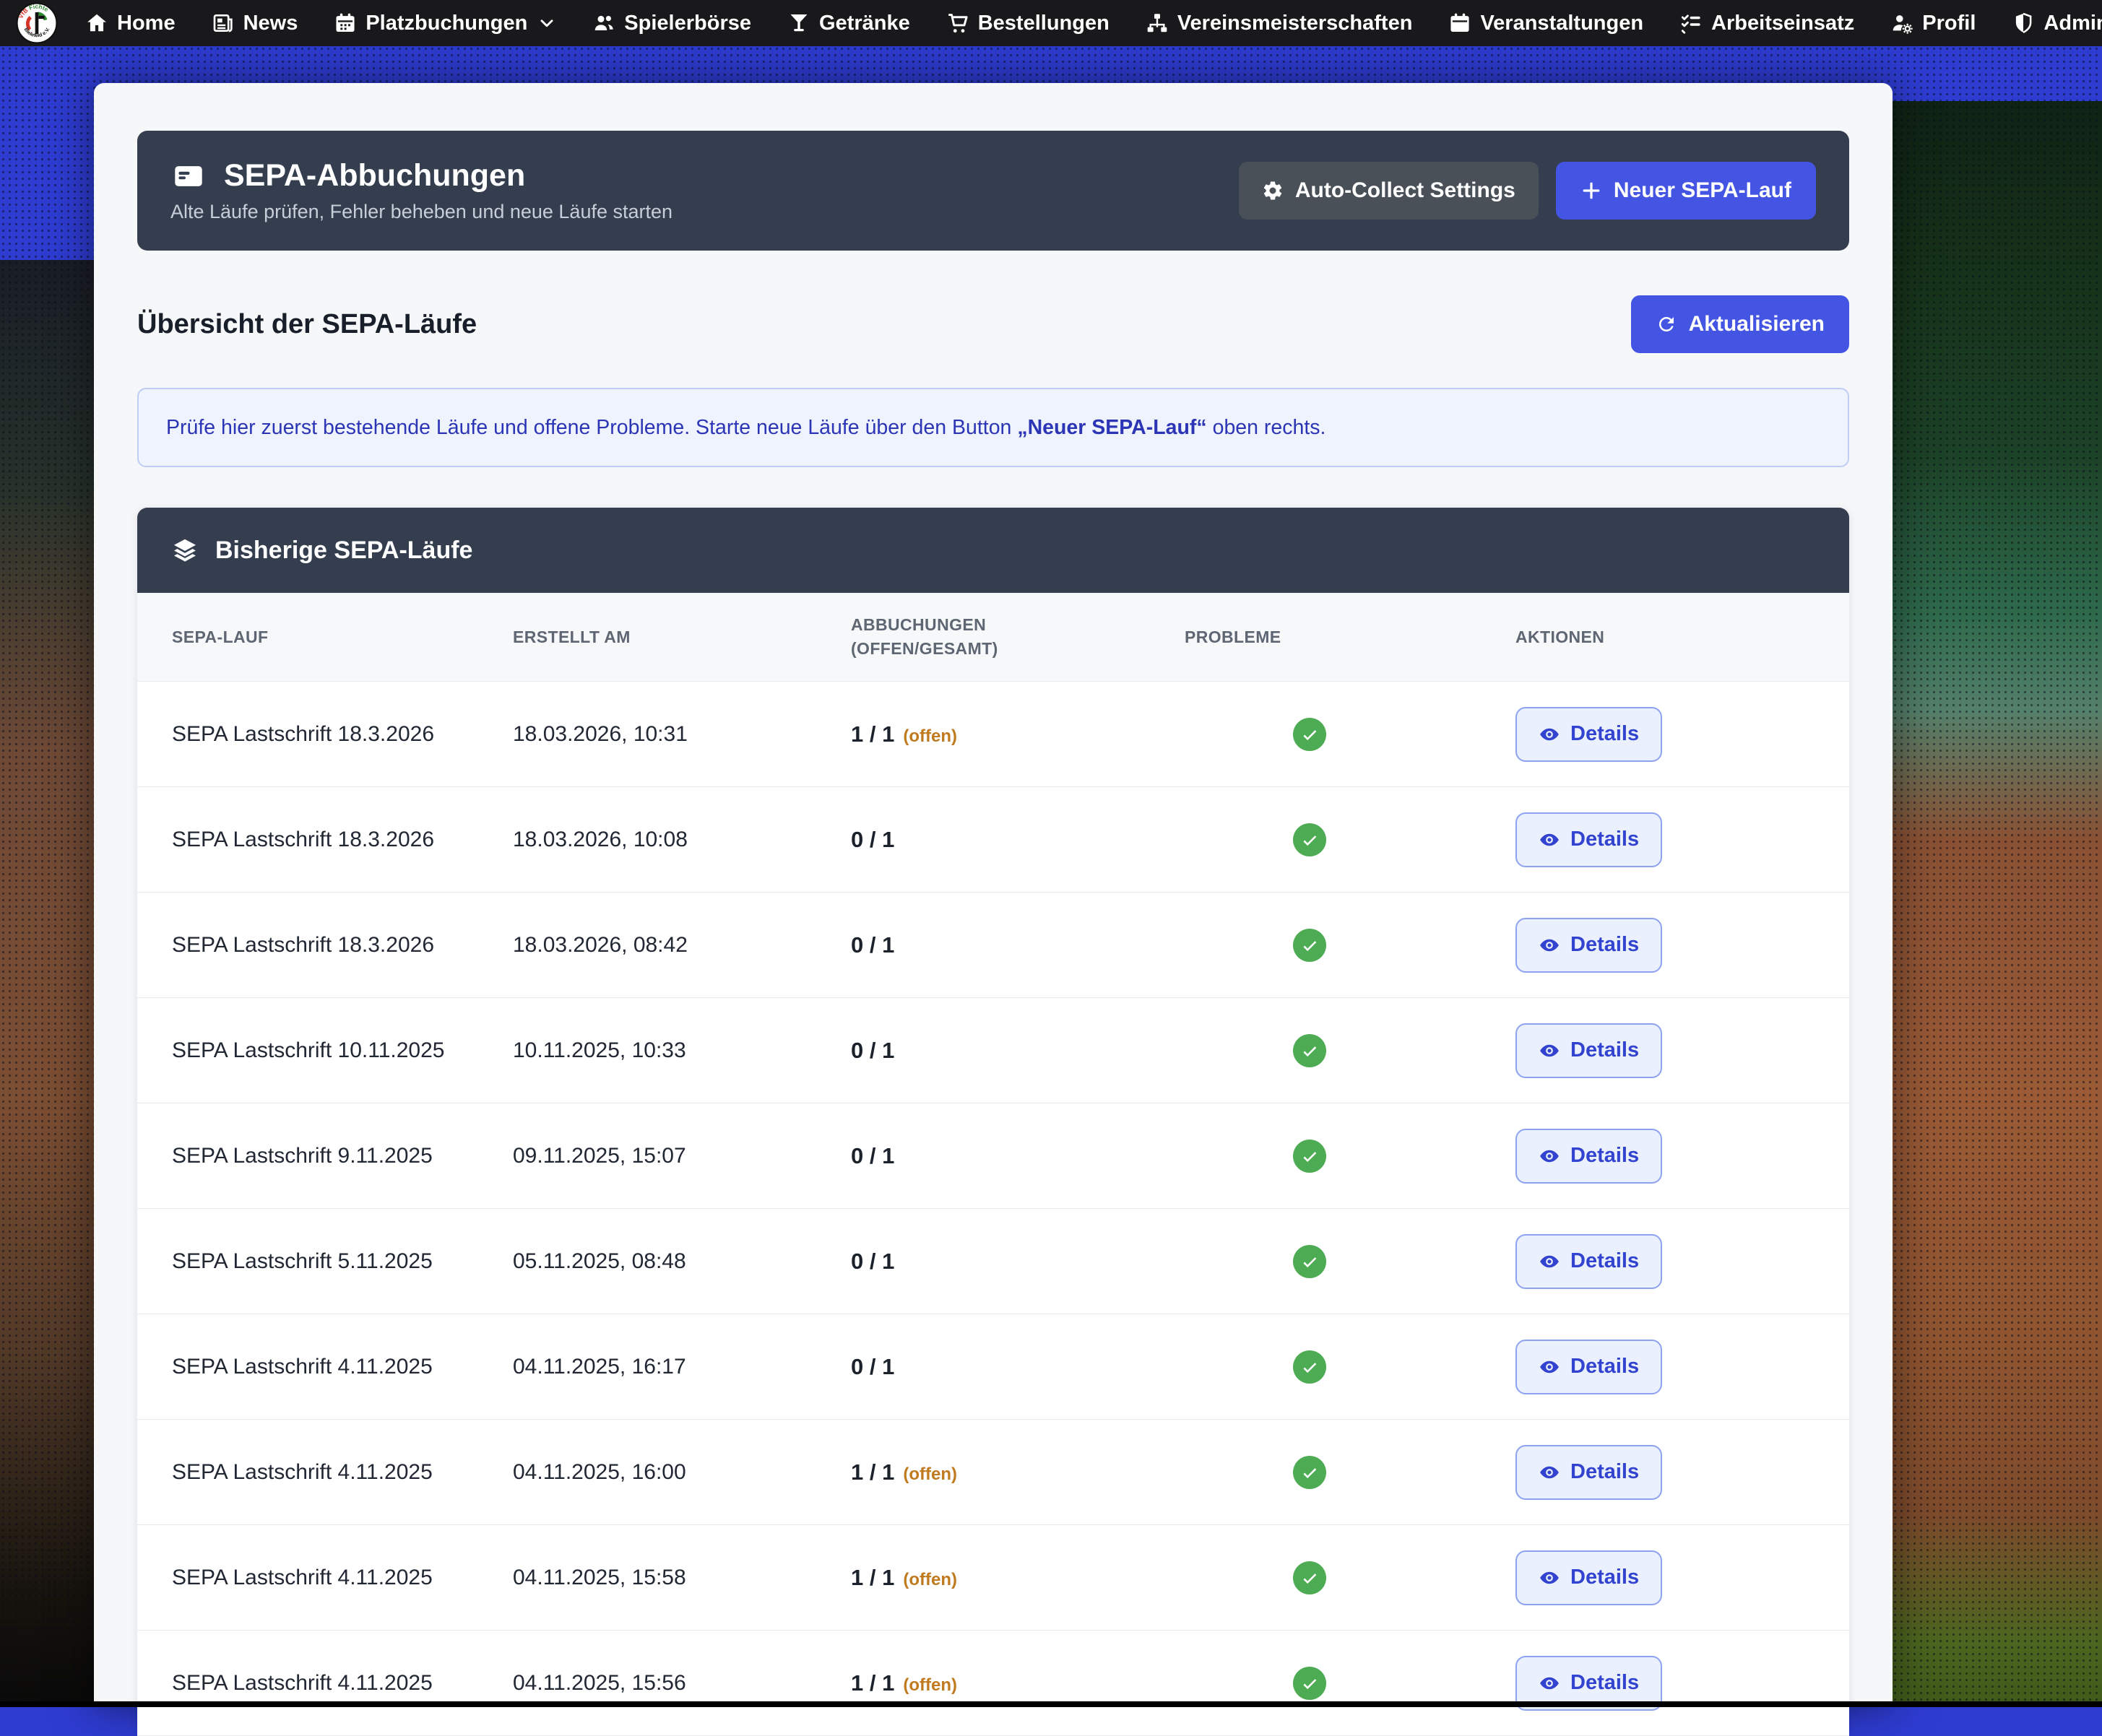 The height and width of the screenshot is (1736, 2102). Describe the element at coordinates (599, 1155) in the screenshot. I see `run-created-at: 09.11.2025, 15:07` at that location.